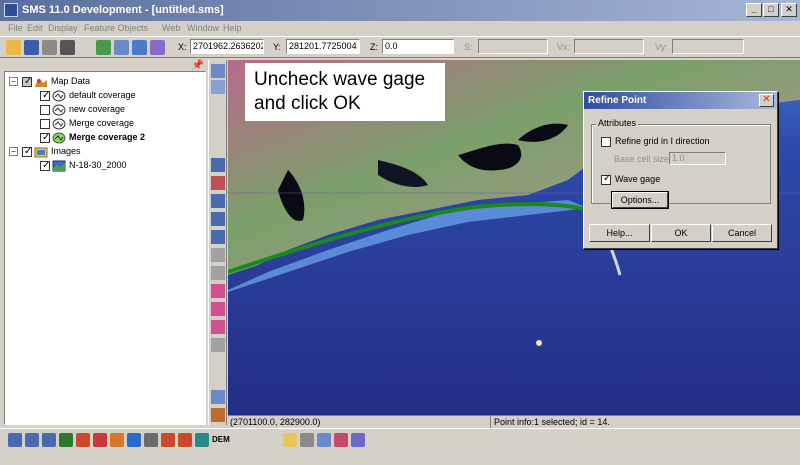 This screenshot has height=465, width=800. What do you see at coordinates (67, 47) in the screenshot?
I see `trash-icon` at bounding box center [67, 47].